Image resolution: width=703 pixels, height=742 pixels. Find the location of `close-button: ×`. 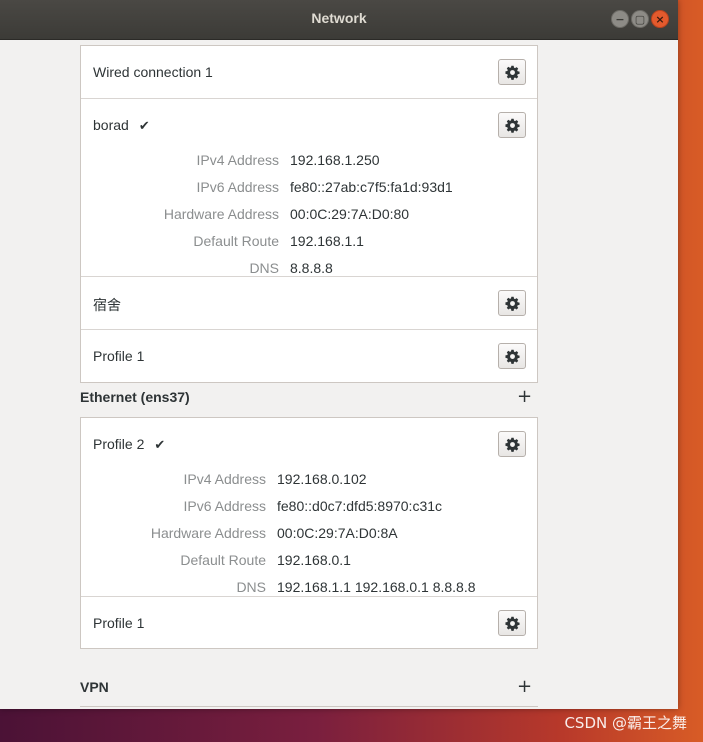

close-button: × is located at coordinates (660, 19).